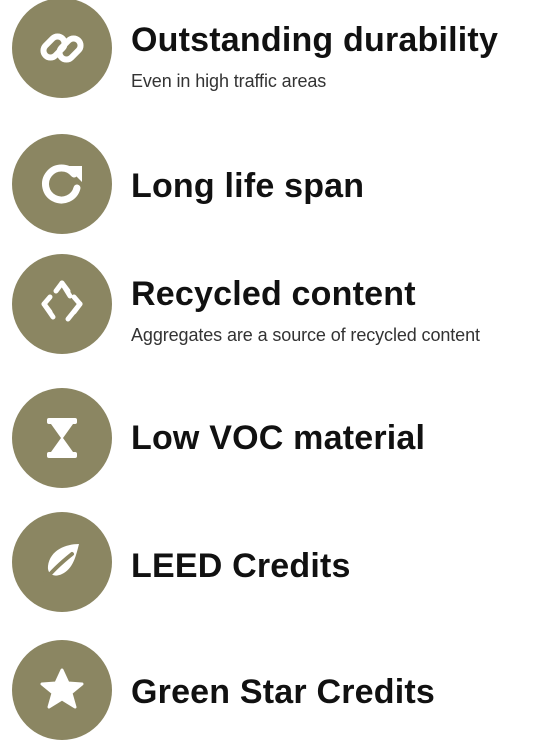 Image resolution: width=552 pixels, height=740 pixels. What do you see at coordinates (229, 81) in the screenshot?
I see `feature-subtitle: Even in high traffic areas` at bounding box center [229, 81].